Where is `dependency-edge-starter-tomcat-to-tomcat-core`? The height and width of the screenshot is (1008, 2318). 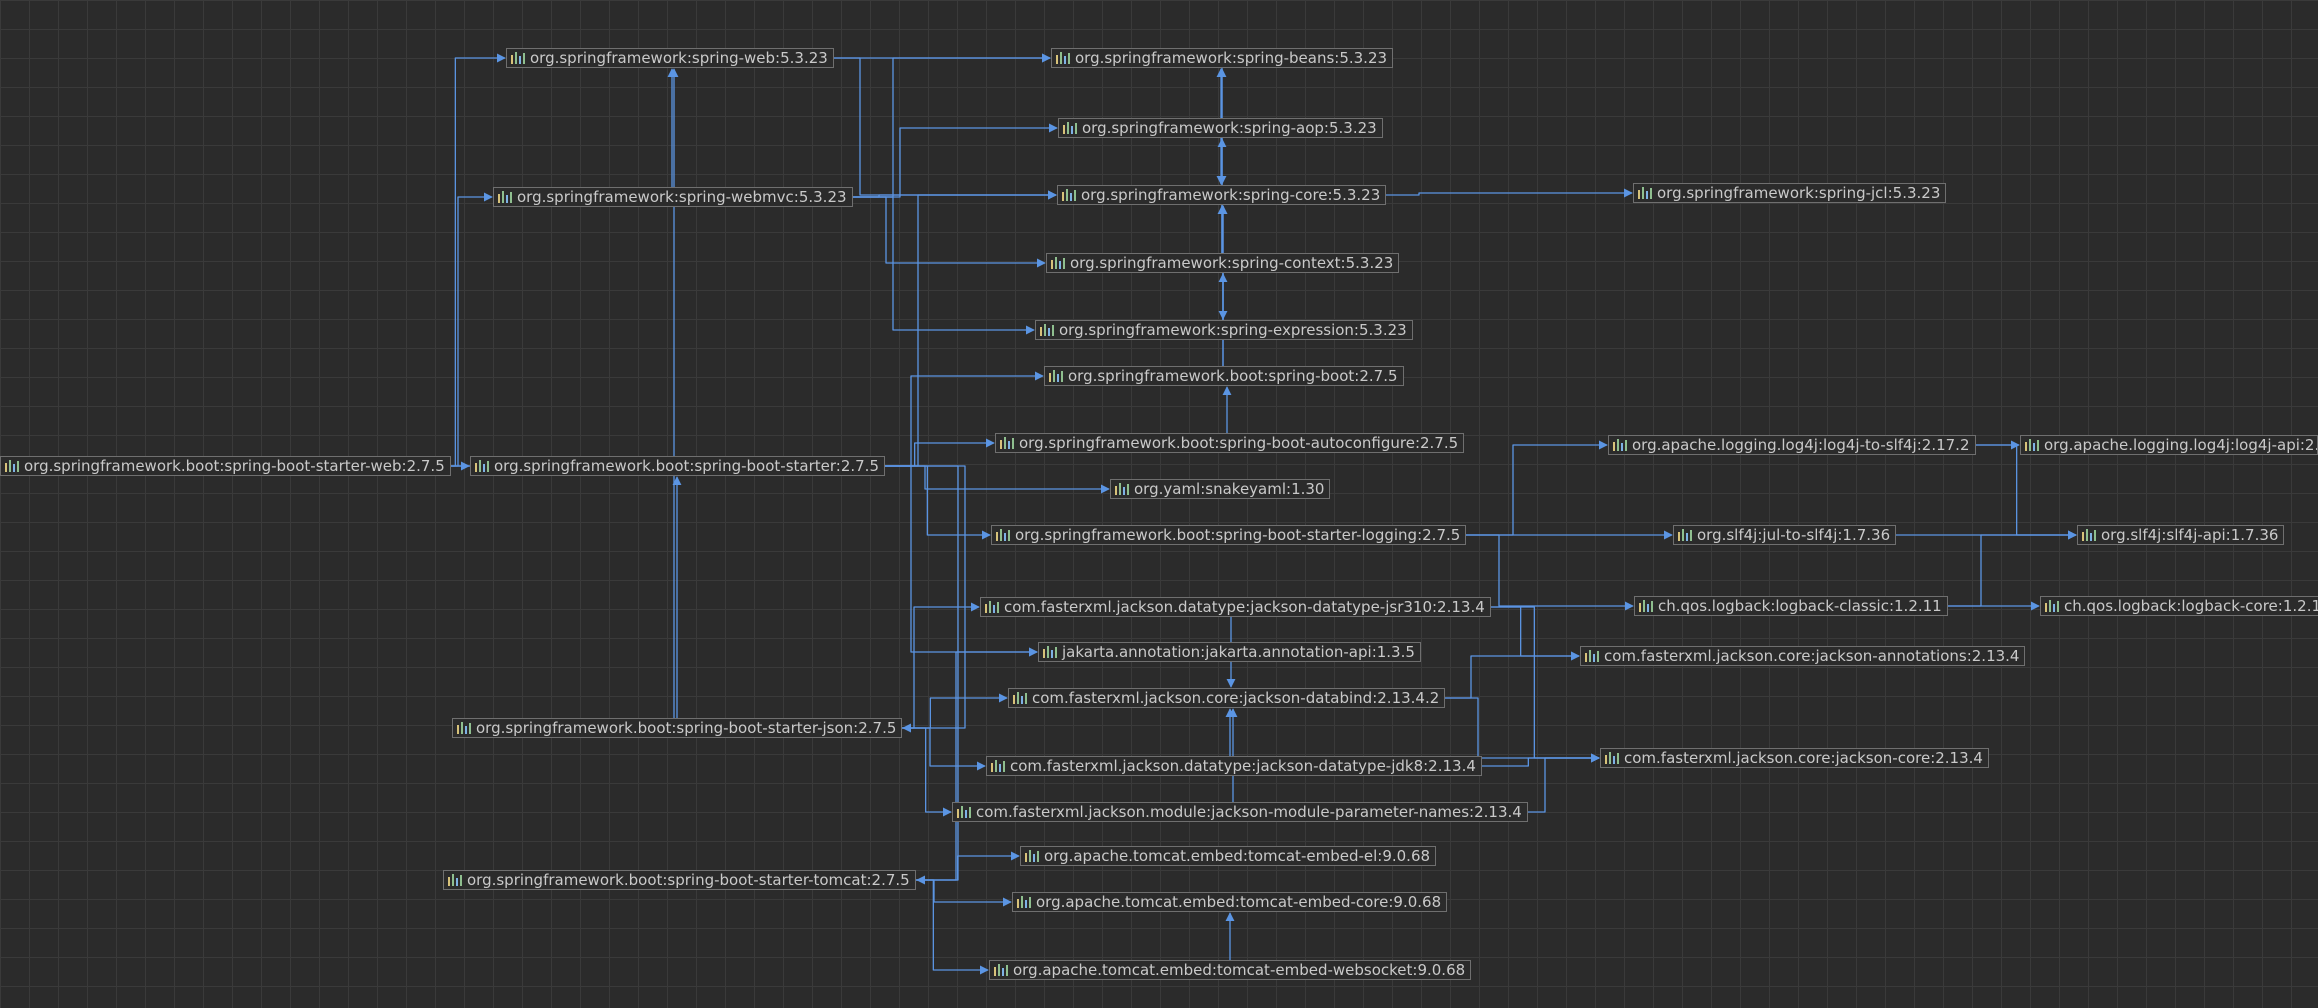 dependency-edge-starter-tomcat-to-tomcat-core is located at coordinates (964, 893).